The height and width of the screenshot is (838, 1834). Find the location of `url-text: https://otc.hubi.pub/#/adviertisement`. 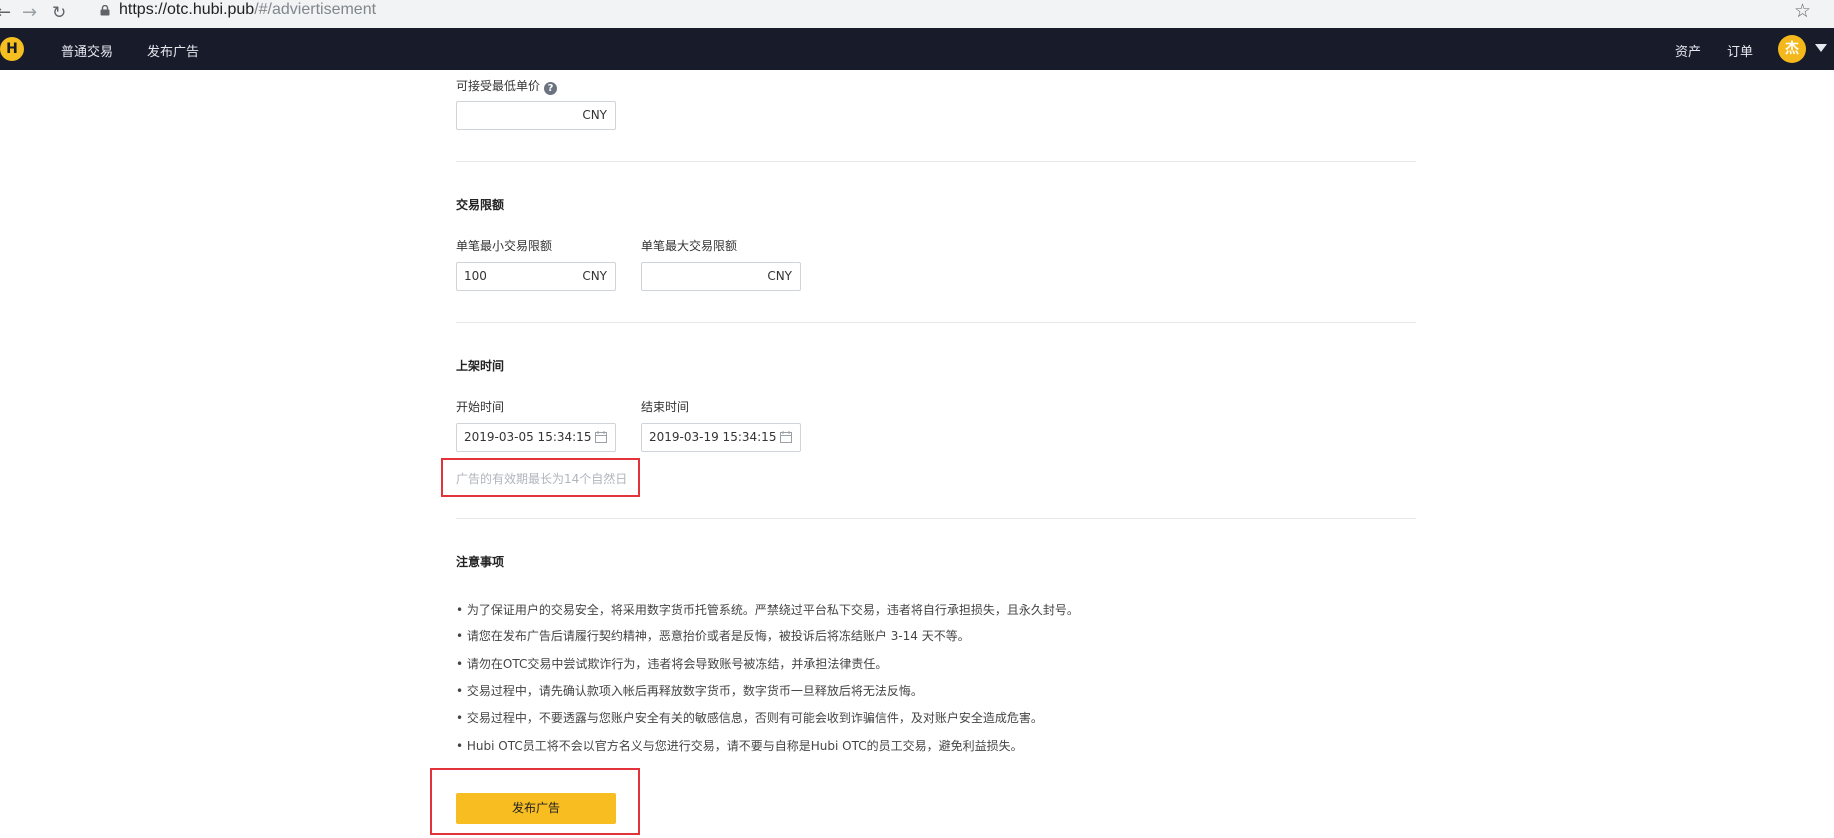

url-text: https://otc.hubi.pub/#/adviertisement is located at coordinates (247, 10).